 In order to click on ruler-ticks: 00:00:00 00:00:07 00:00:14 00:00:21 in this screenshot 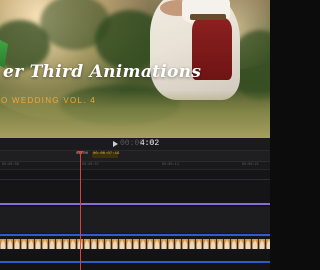, I will do `click(135, 166)`.